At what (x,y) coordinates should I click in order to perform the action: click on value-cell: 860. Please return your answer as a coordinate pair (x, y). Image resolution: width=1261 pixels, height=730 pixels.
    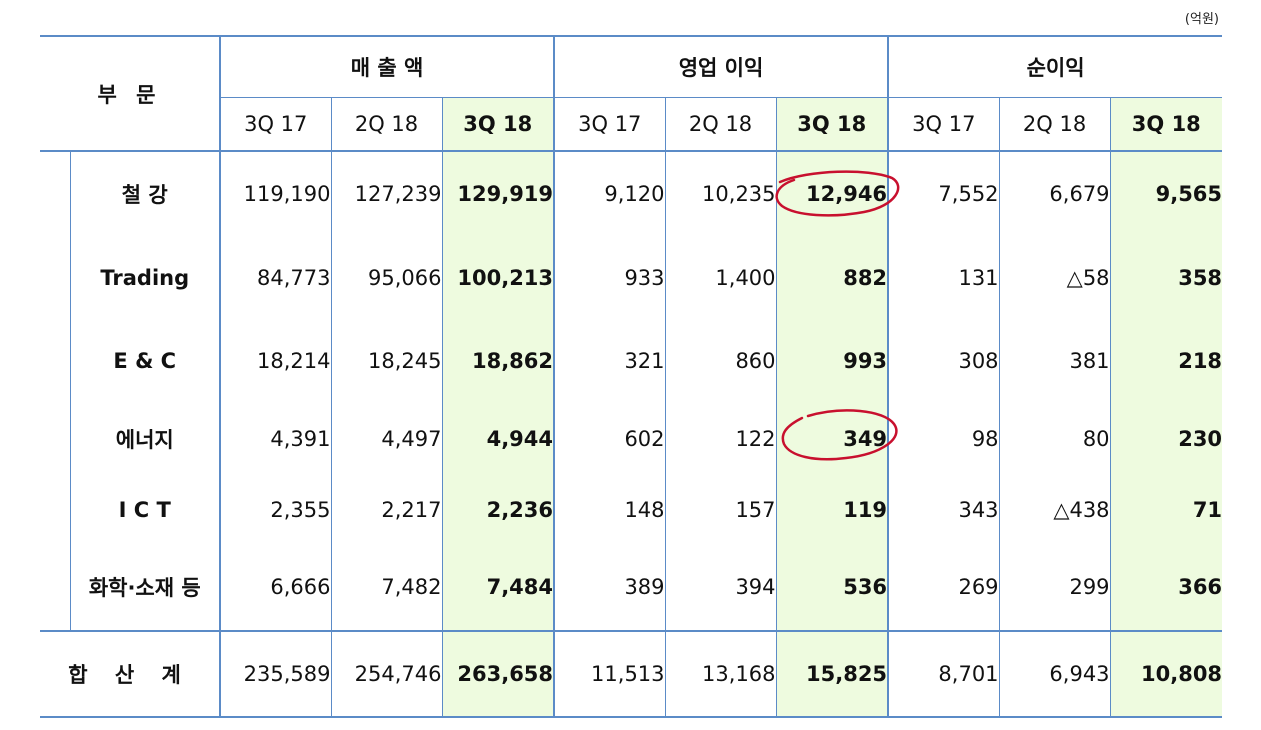
    Looking at the image, I should click on (720, 361).